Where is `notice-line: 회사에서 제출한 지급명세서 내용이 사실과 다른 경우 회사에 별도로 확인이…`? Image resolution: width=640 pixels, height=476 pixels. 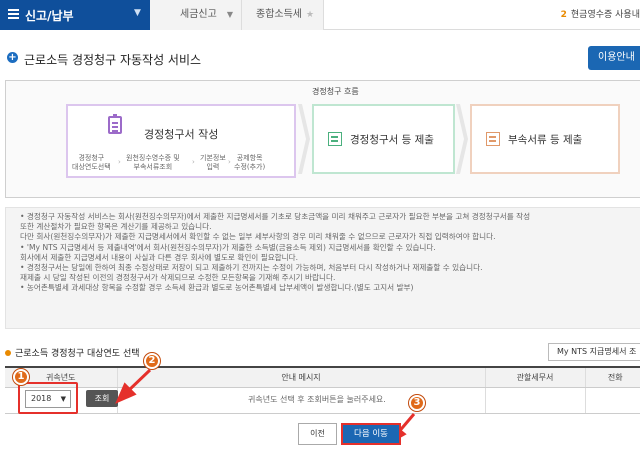 notice-line: 회사에서 제출한 지급명세서 내용이 사실과 다른 경우 회사에 별도로 확인이… is located at coordinates (159, 257).